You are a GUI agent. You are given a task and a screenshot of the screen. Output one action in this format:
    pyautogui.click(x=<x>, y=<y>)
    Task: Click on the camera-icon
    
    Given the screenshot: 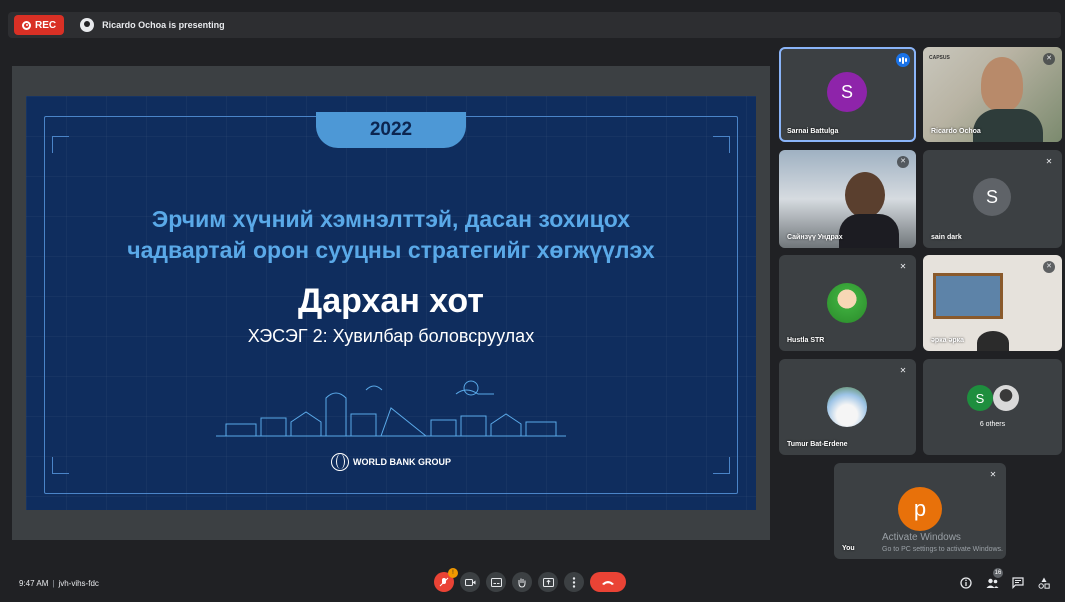 What is the action you would take?
    pyautogui.click(x=469, y=582)
    